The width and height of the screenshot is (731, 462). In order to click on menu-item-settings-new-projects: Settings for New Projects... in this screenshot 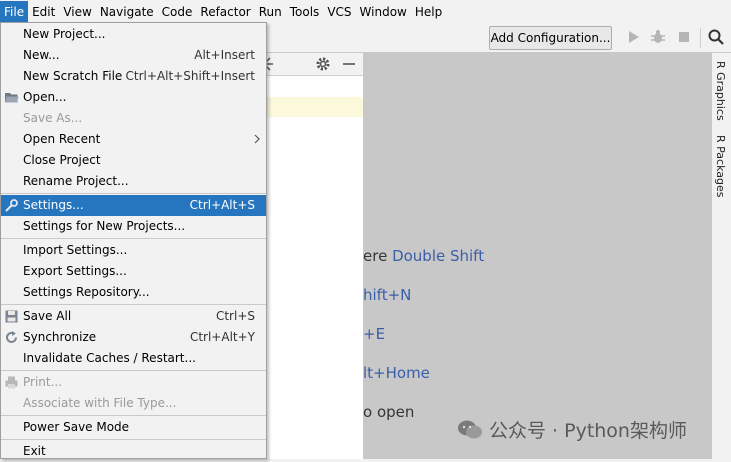, I will do `click(133, 226)`.